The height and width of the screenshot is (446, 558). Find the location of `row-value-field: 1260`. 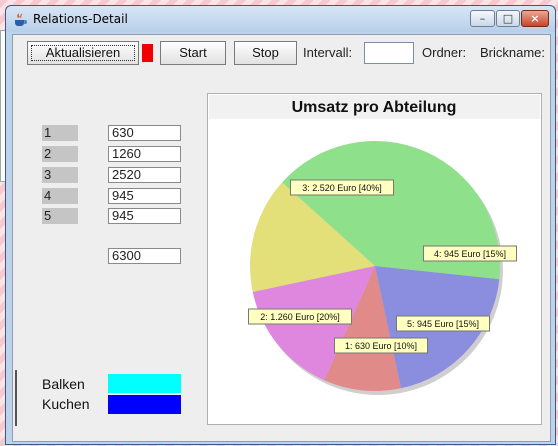

row-value-field: 1260 is located at coordinates (144, 154).